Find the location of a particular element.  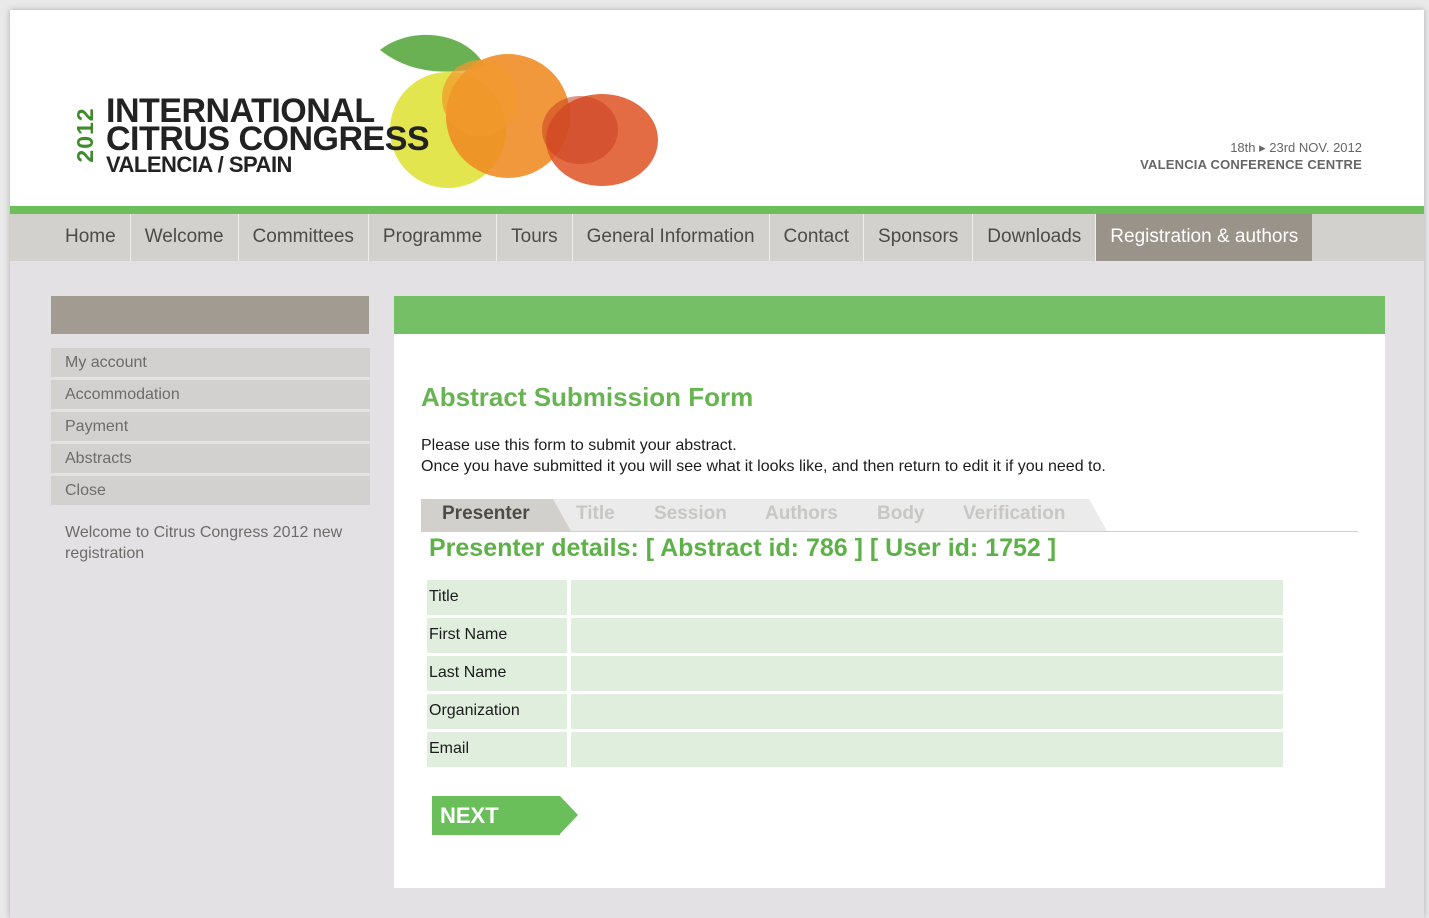

nav-item-downloads: Downloads is located at coordinates (1033, 237).